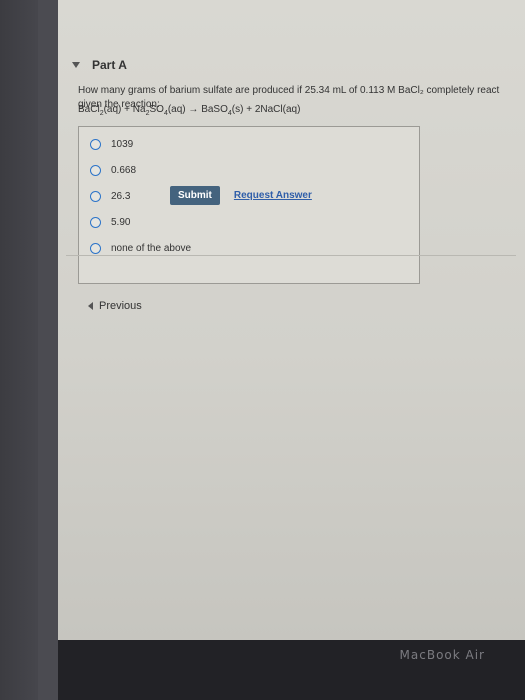 The width and height of the screenshot is (525, 700). What do you see at coordinates (29, 350) in the screenshot?
I see `screen-bezel-left` at bounding box center [29, 350].